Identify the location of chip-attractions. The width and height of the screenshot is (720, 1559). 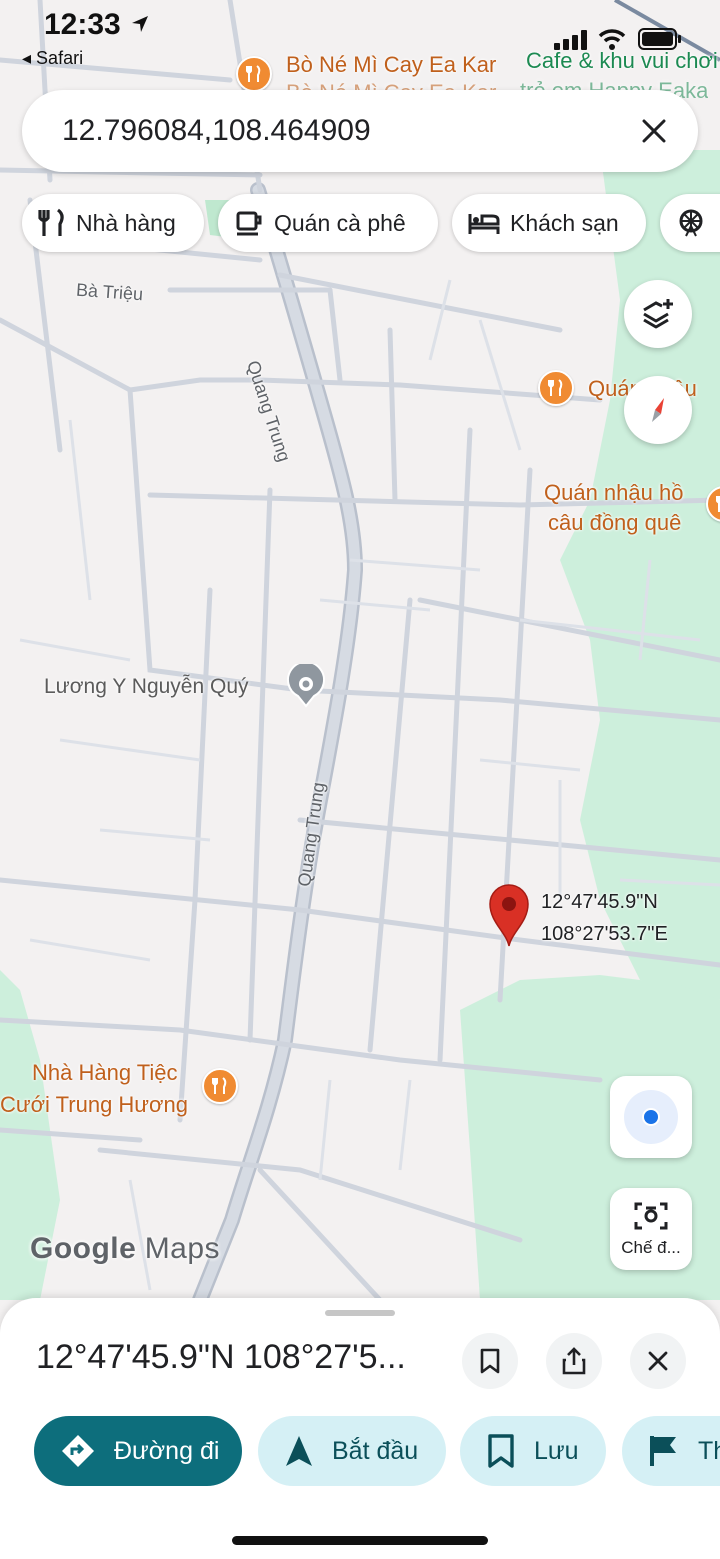
(690, 223).